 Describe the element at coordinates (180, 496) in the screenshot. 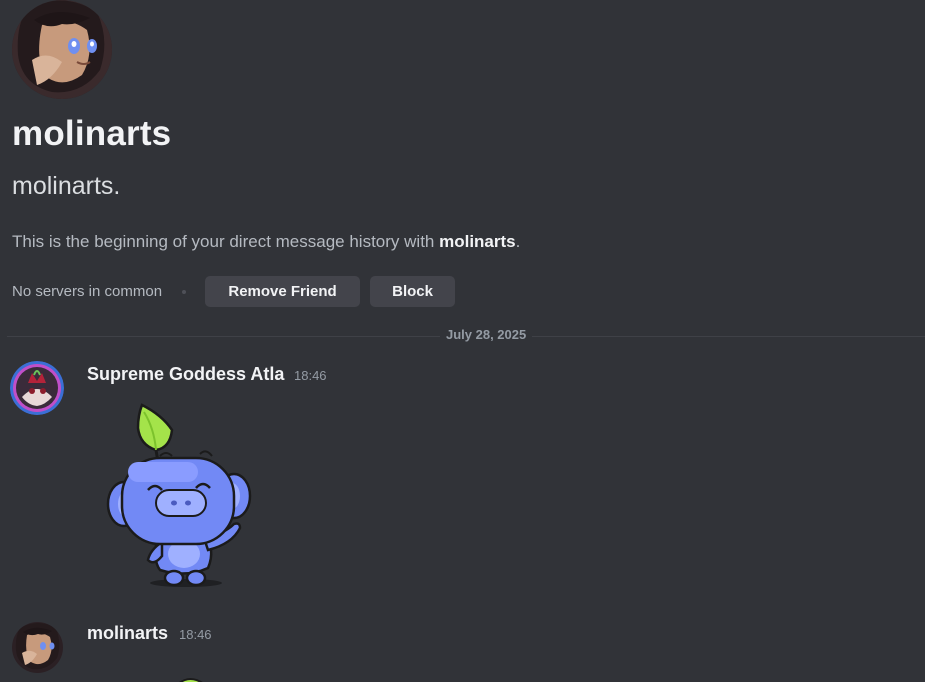

I see `wumpus-sprout-sticker-icon` at that location.